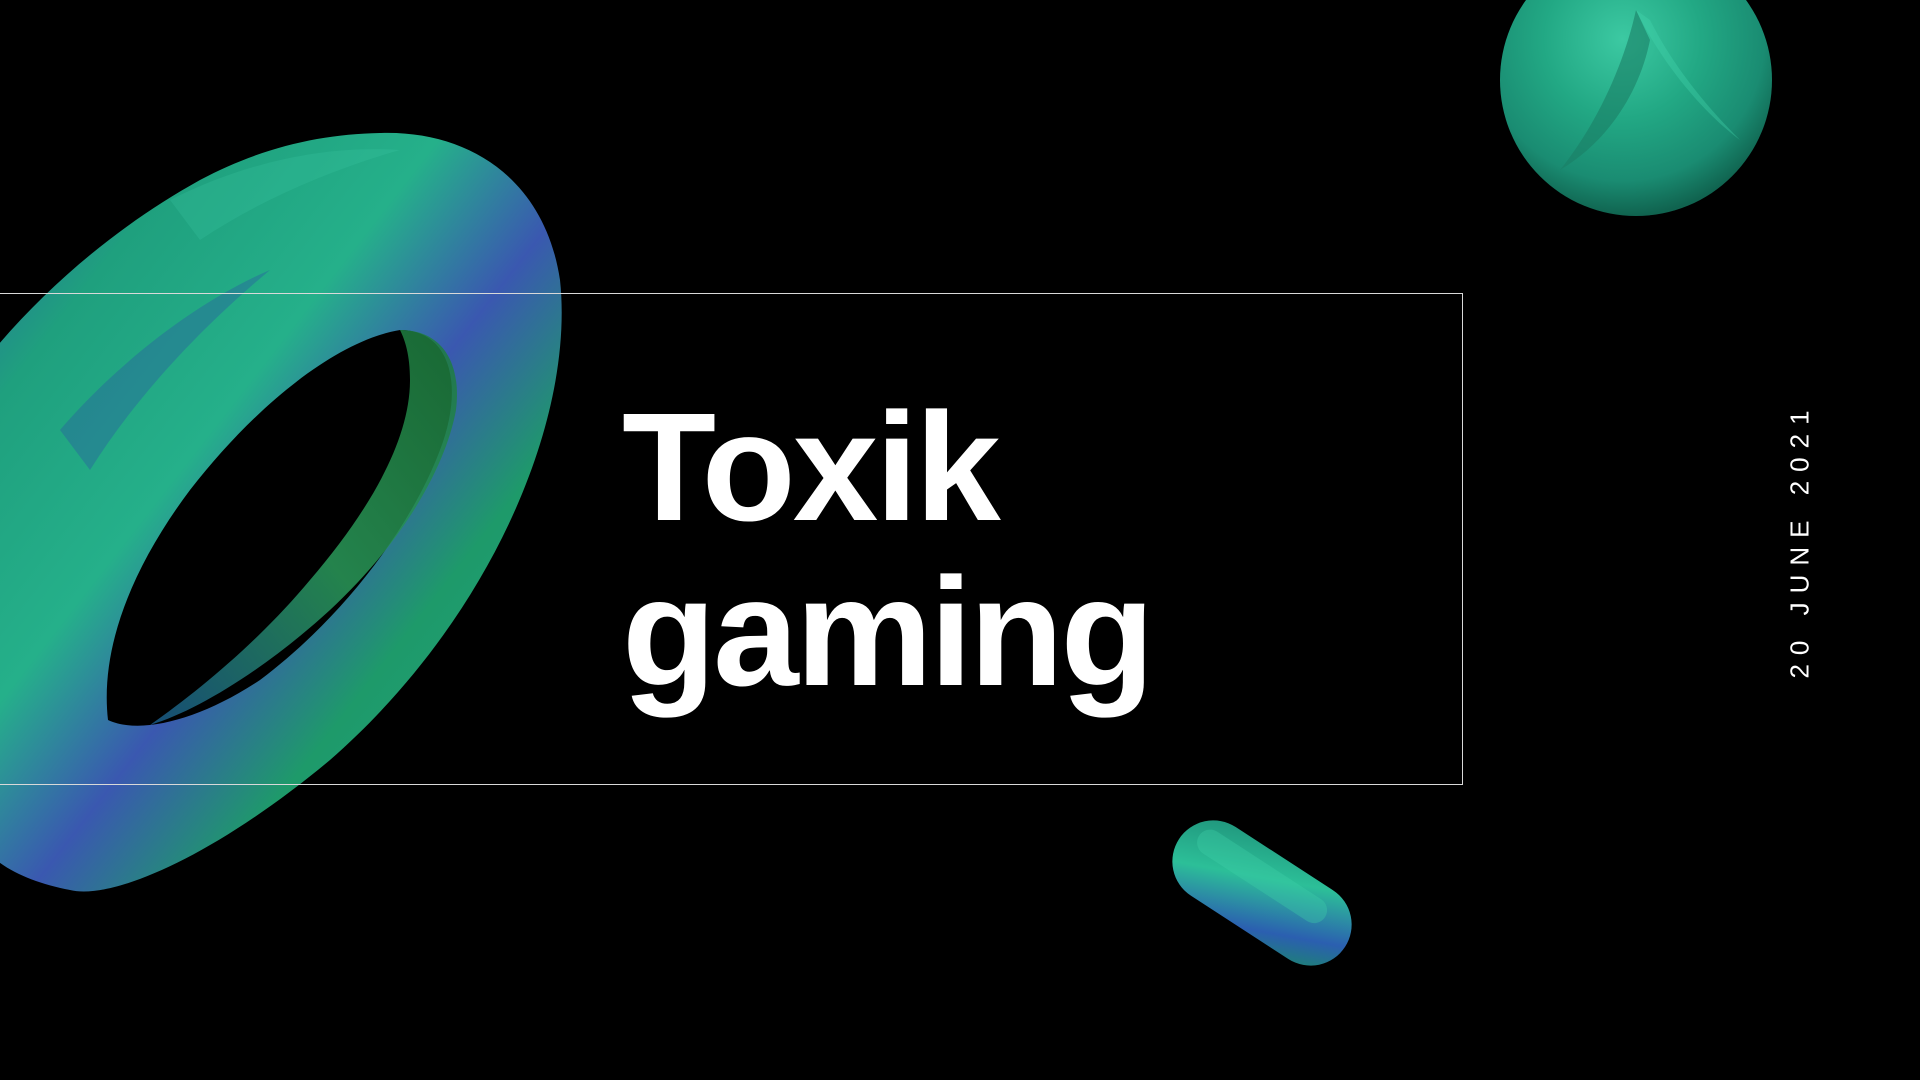  I want to click on slide-date: 20 JUNE 2021, so click(1799, 540).